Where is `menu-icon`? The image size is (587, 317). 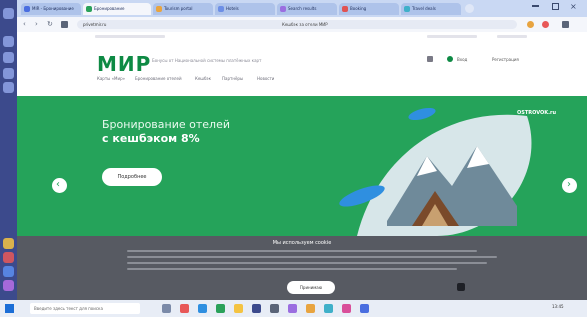 menu-icon is located at coordinates (8, 13).